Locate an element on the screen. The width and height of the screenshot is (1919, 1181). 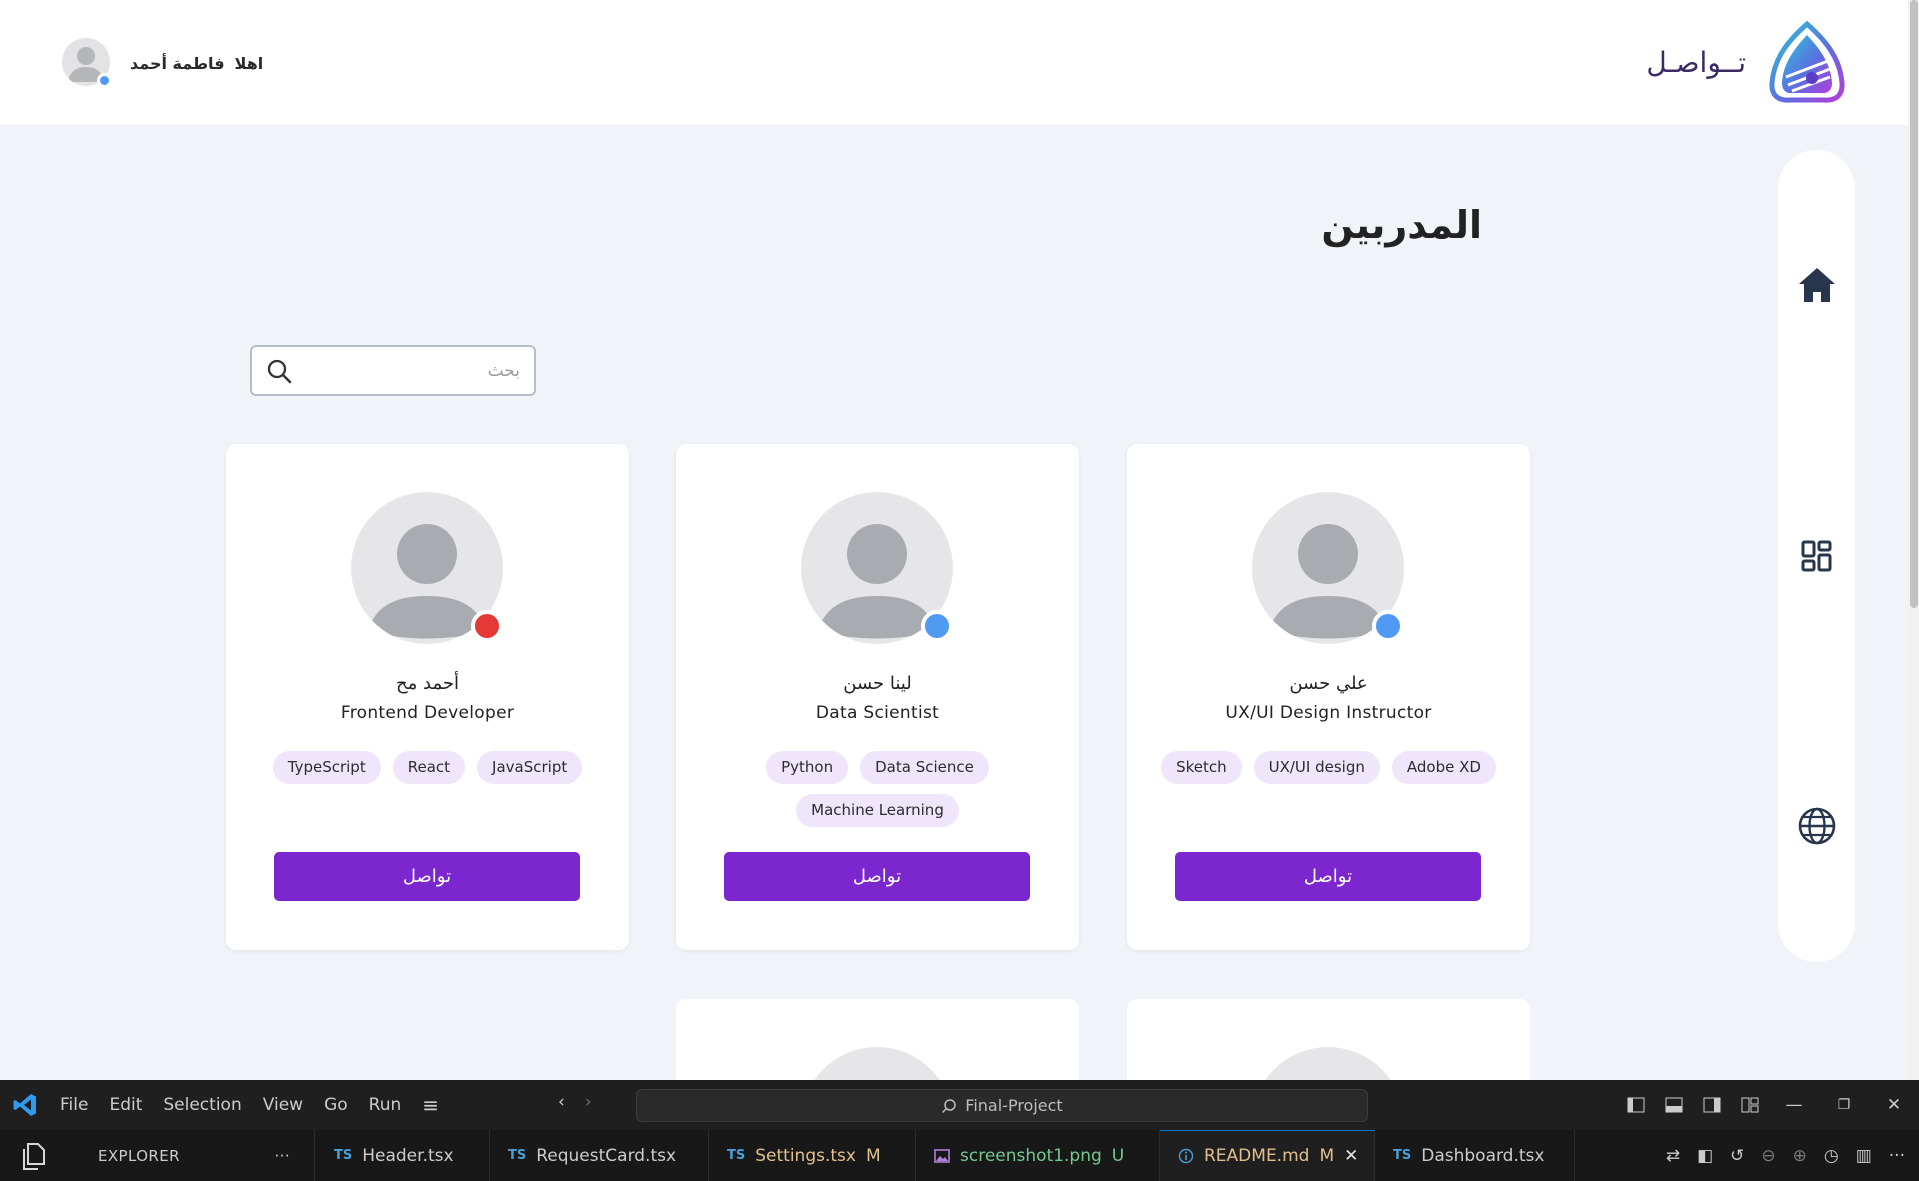
tab-screenshot-png: screenshot1.png U is located at coordinates (1038, 1155).